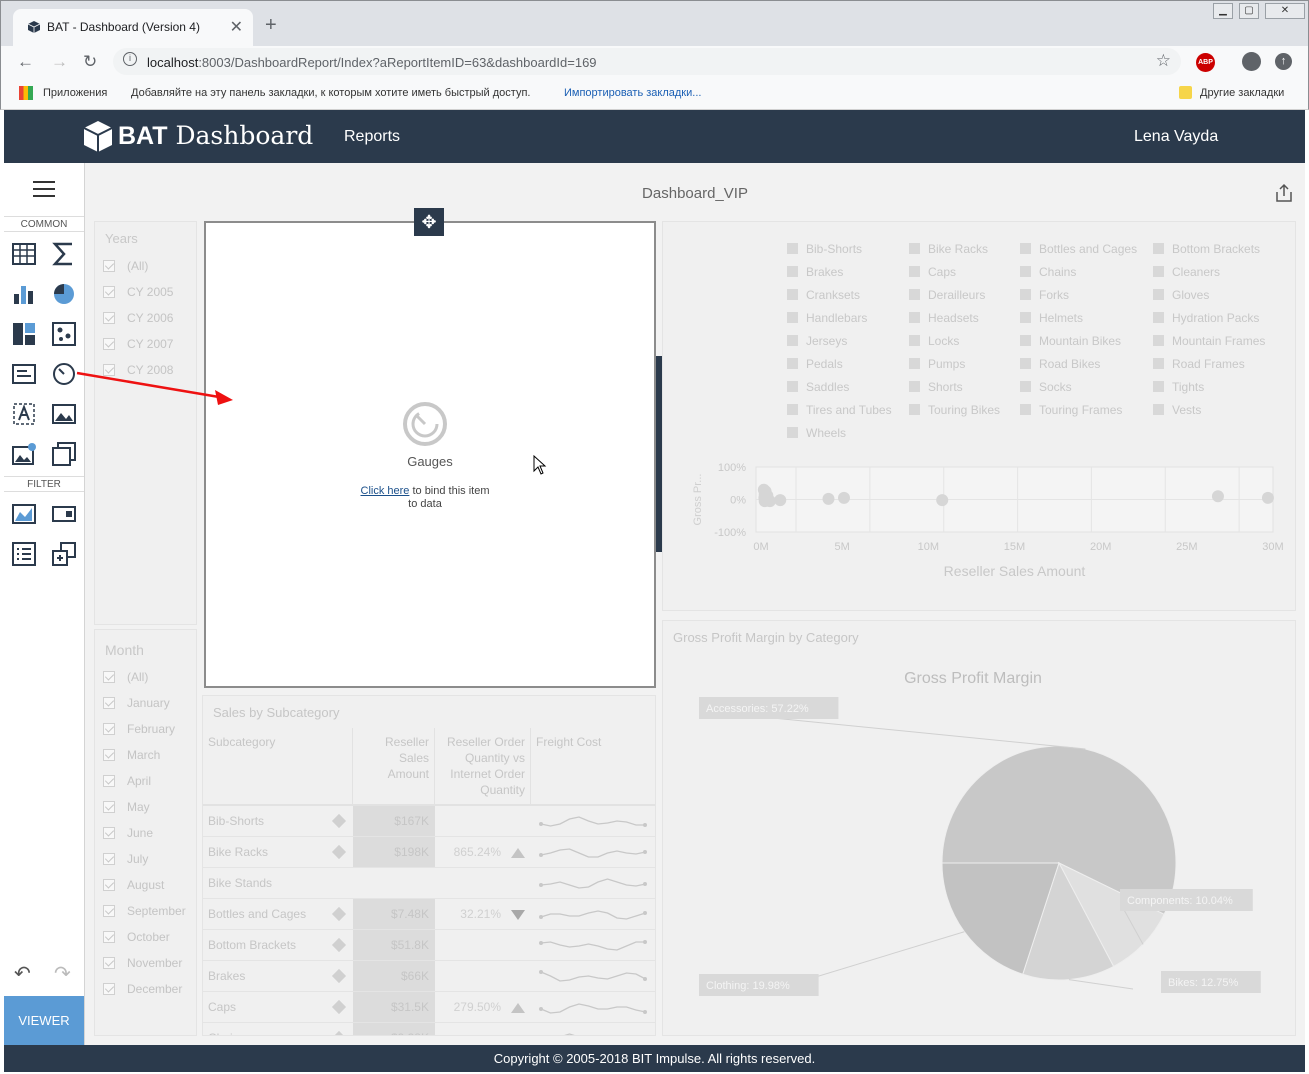 This screenshot has width=1309, height=1074. What do you see at coordinates (144, 911) in the screenshot?
I see `filter-item: September` at bounding box center [144, 911].